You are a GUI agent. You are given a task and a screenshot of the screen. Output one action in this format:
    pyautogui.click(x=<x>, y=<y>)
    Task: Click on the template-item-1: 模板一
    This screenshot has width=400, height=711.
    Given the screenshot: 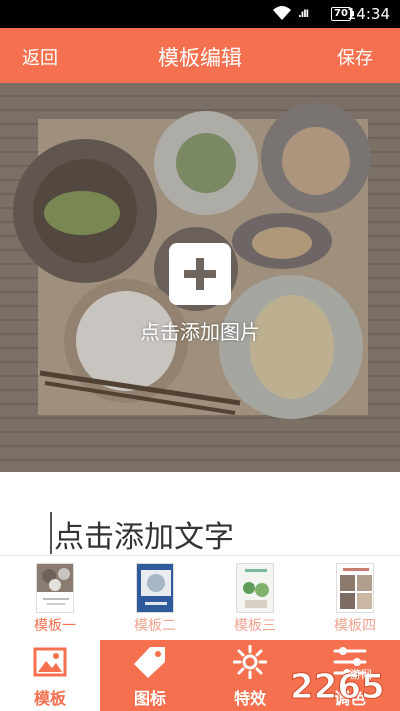 What is the action you would take?
    pyautogui.click(x=55, y=599)
    